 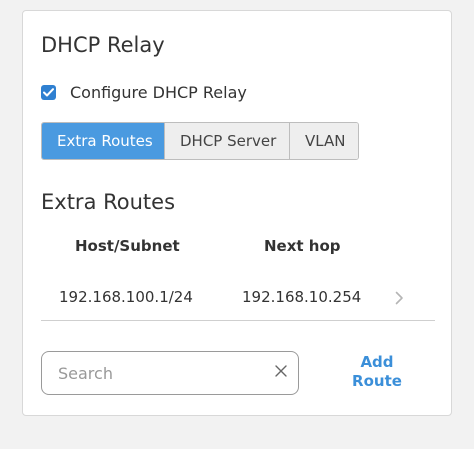 What do you see at coordinates (158, 92) in the screenshot?
I see `configure-dhcp-relay-label: Configure DHCP Relay` at bounding box center [158, 92].